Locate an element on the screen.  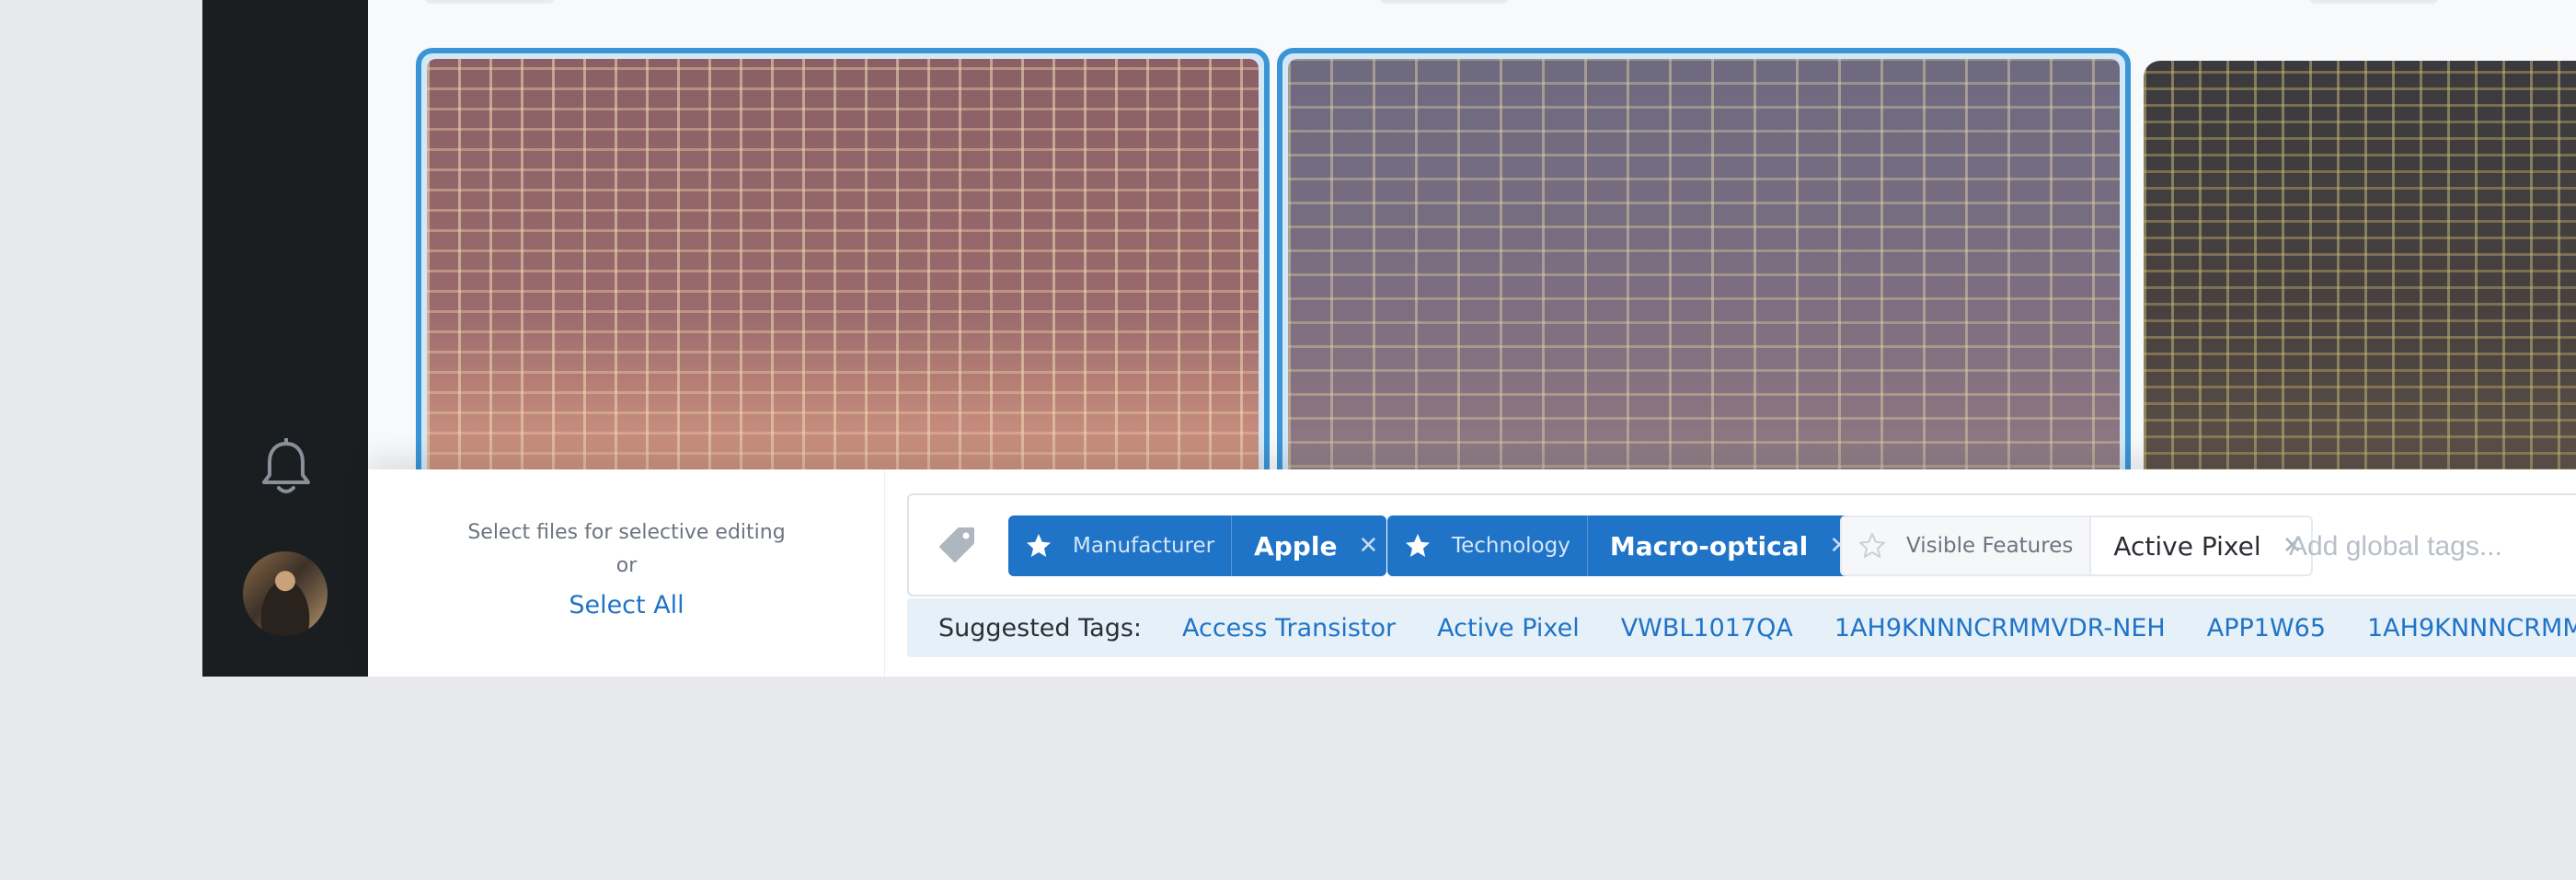
tag-chip-technology: Technology Macro-optical ✕ is located at coordinates (1622, 545).